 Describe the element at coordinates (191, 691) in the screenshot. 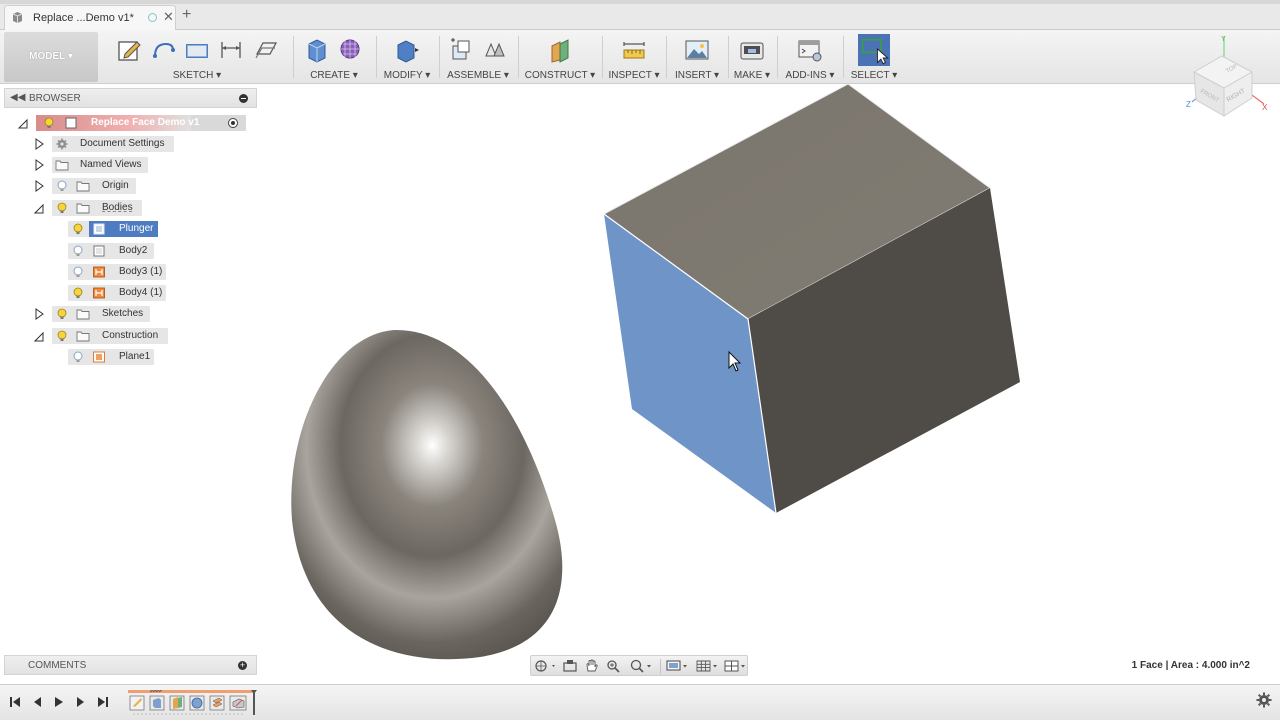

I see `timeline-progress` at that location.